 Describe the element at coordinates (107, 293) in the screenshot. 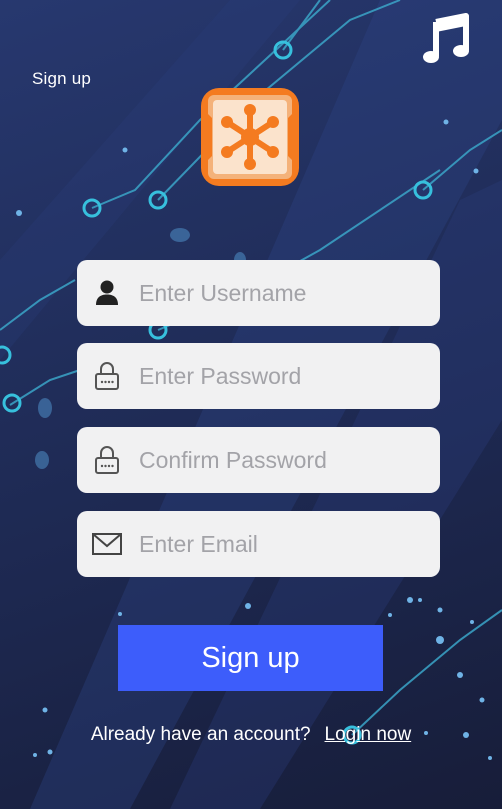

I see `user-icon` at that location.